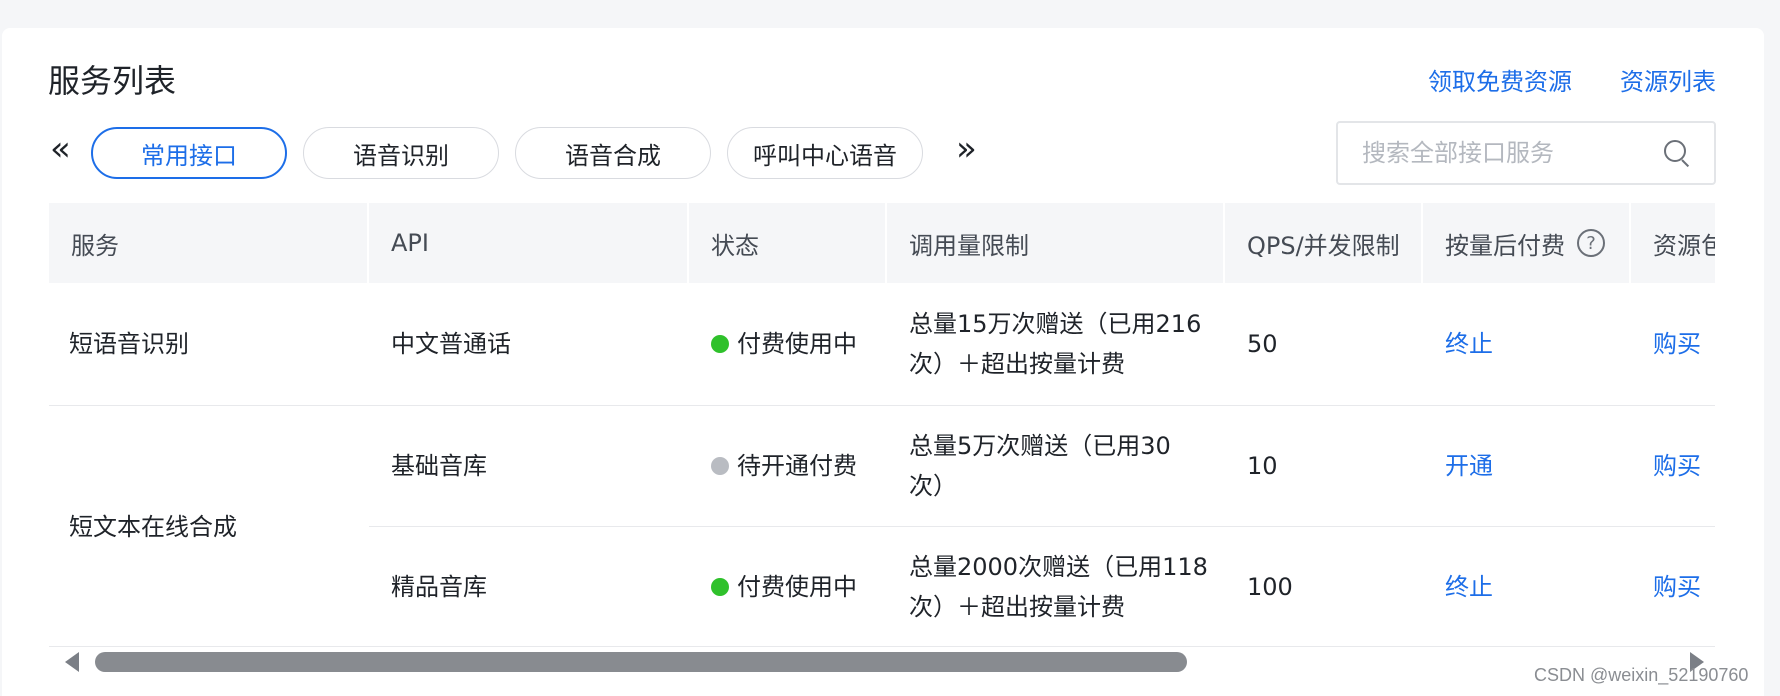 The image size is (1780, 696). Describe the element at coordinates (189, 153) in the screenshot. I see `tab-common-apis: 常用接口` at that location.